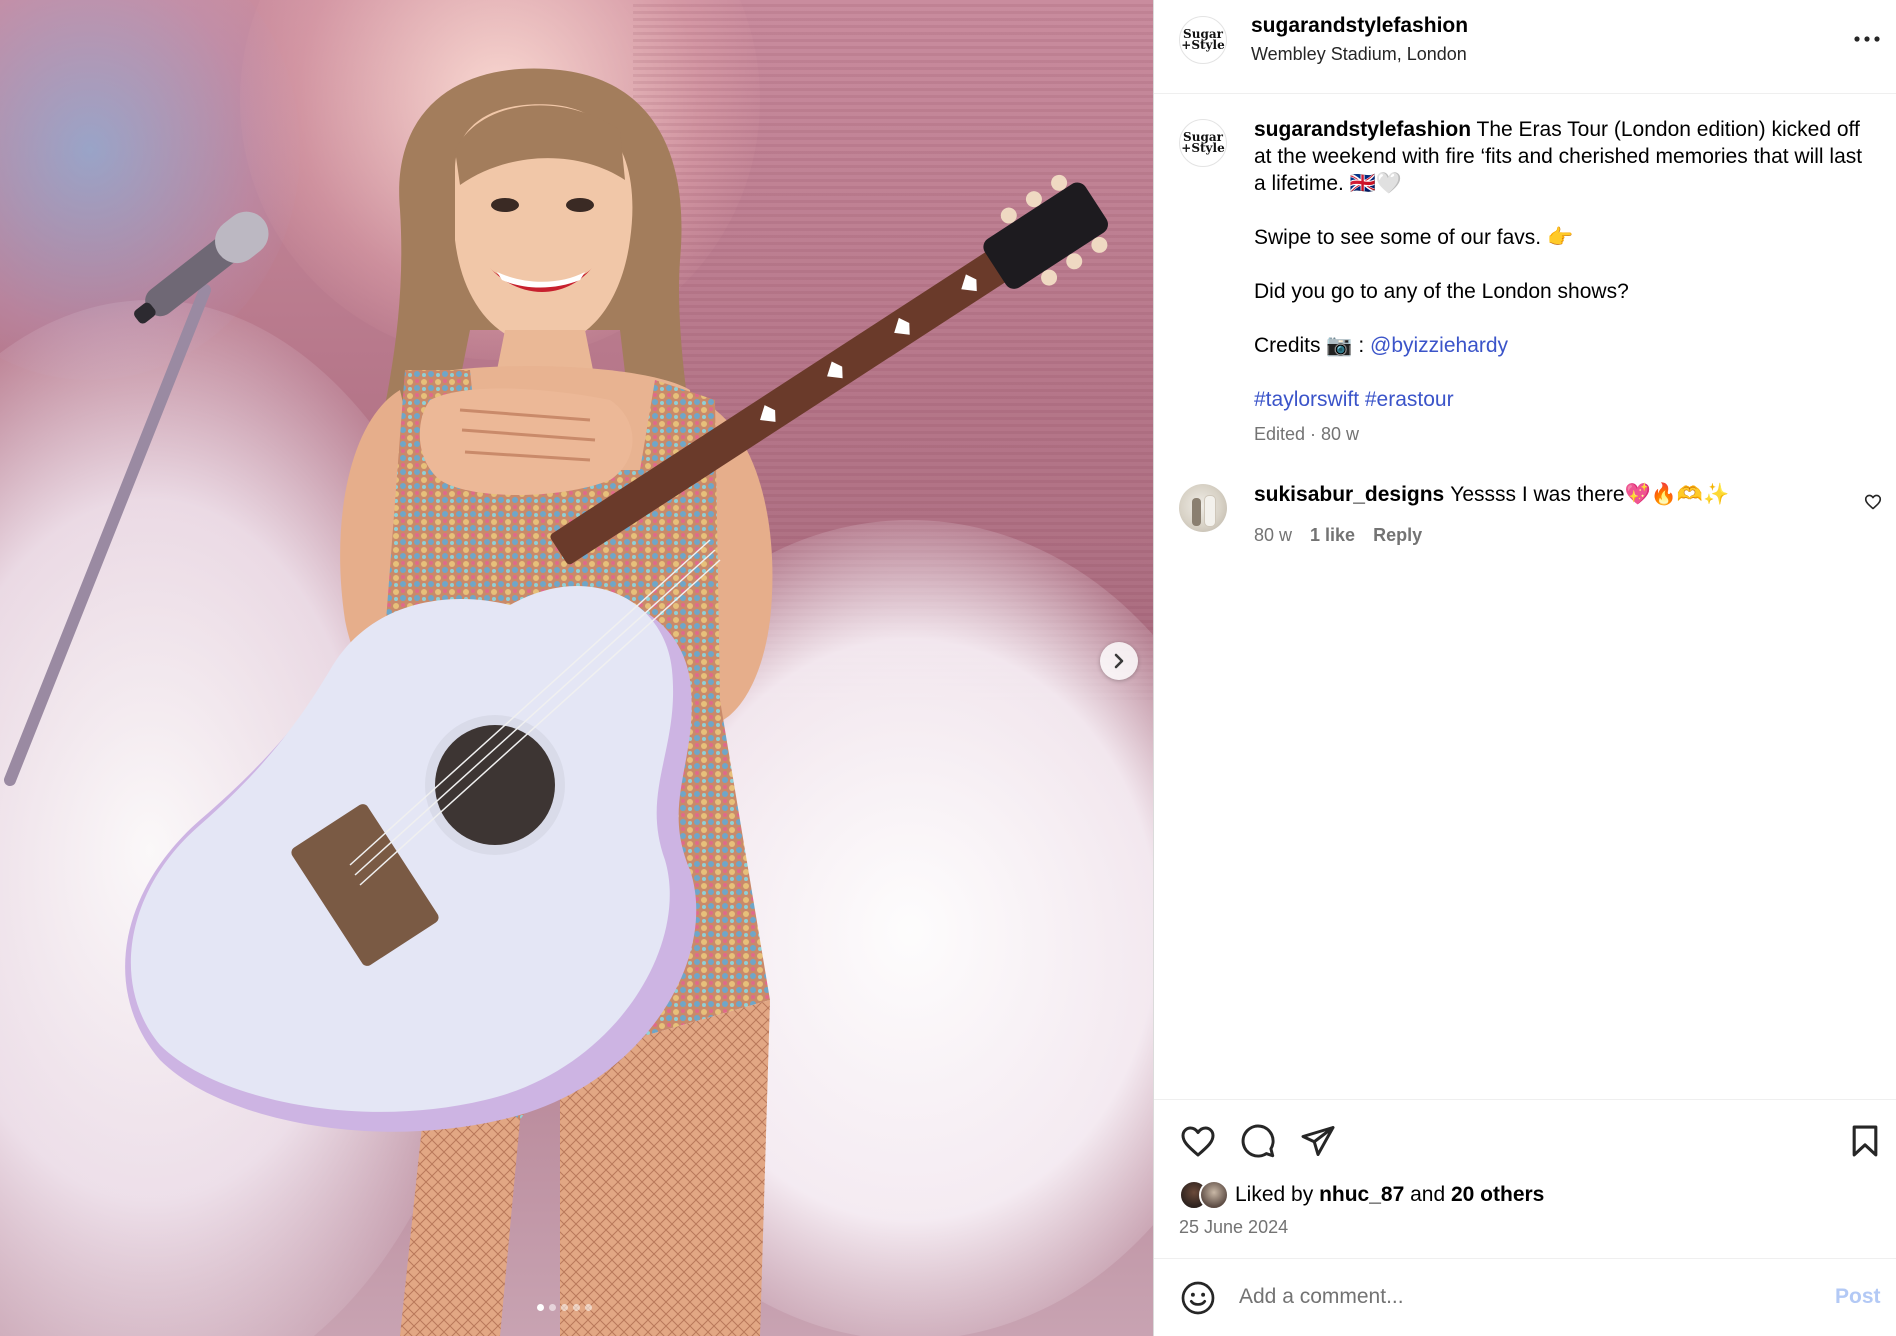 This screenshot has width=1896, height=1336. Describe the element at coordinates (1497, 1194) in the screenshot. I see `likes-others-link: 20 others` at that location.